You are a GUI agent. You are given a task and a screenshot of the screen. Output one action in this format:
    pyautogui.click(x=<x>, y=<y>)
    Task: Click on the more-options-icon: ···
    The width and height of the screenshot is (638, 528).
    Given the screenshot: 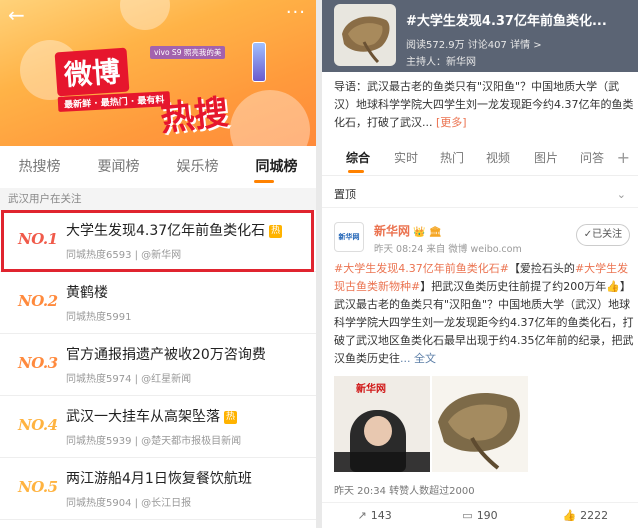 What is the action you would take?
    pyautogui.click(x=296, y=12)
    